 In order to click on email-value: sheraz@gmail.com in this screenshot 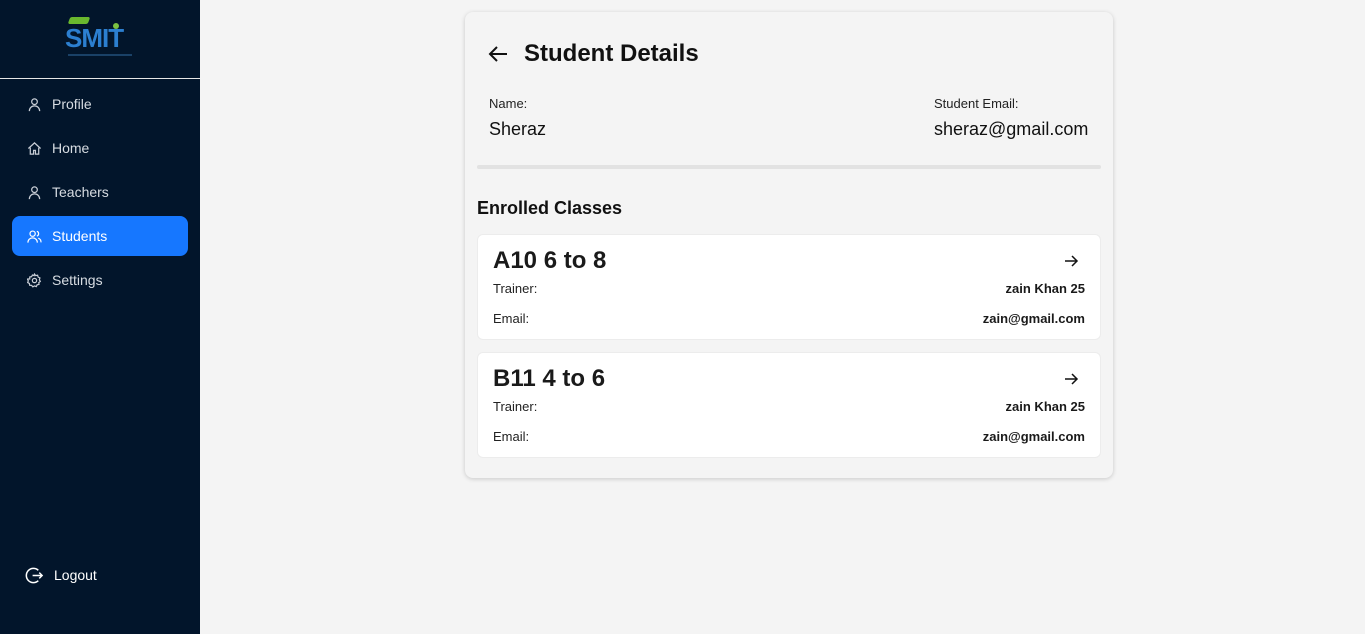, I will do `click(1011, 129)`.